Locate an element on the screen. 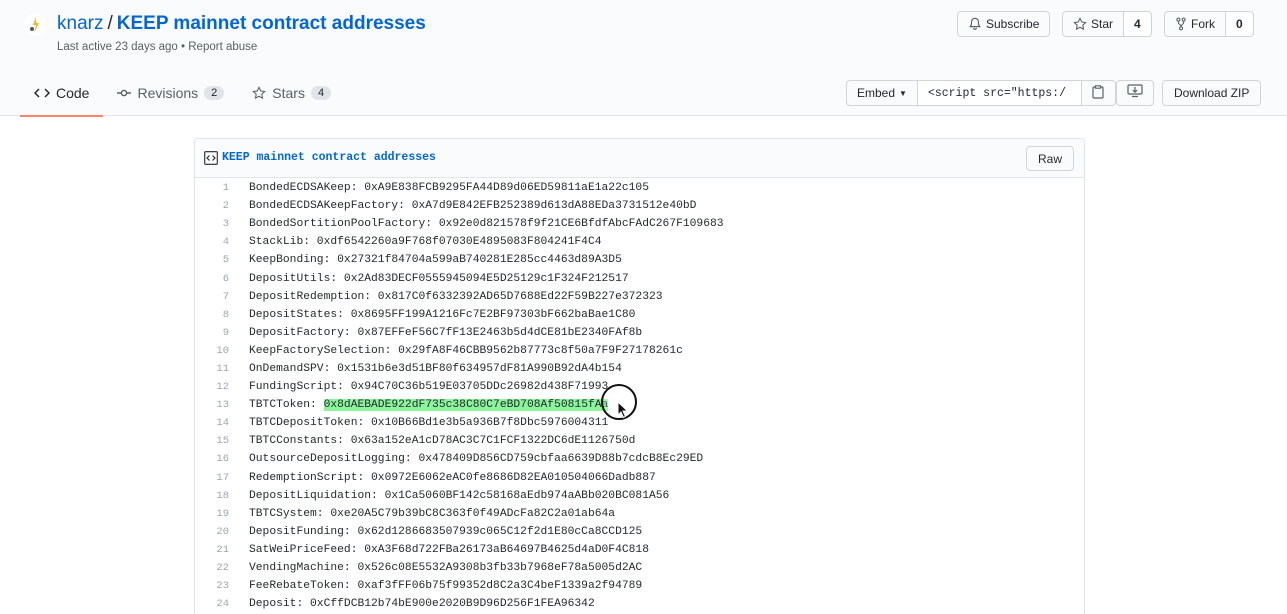 Image resolution: width=1287 pixels, height=614 pixels. embed-group: Embed ▼ <script src="https:/ is located at coordinates (981, 93).